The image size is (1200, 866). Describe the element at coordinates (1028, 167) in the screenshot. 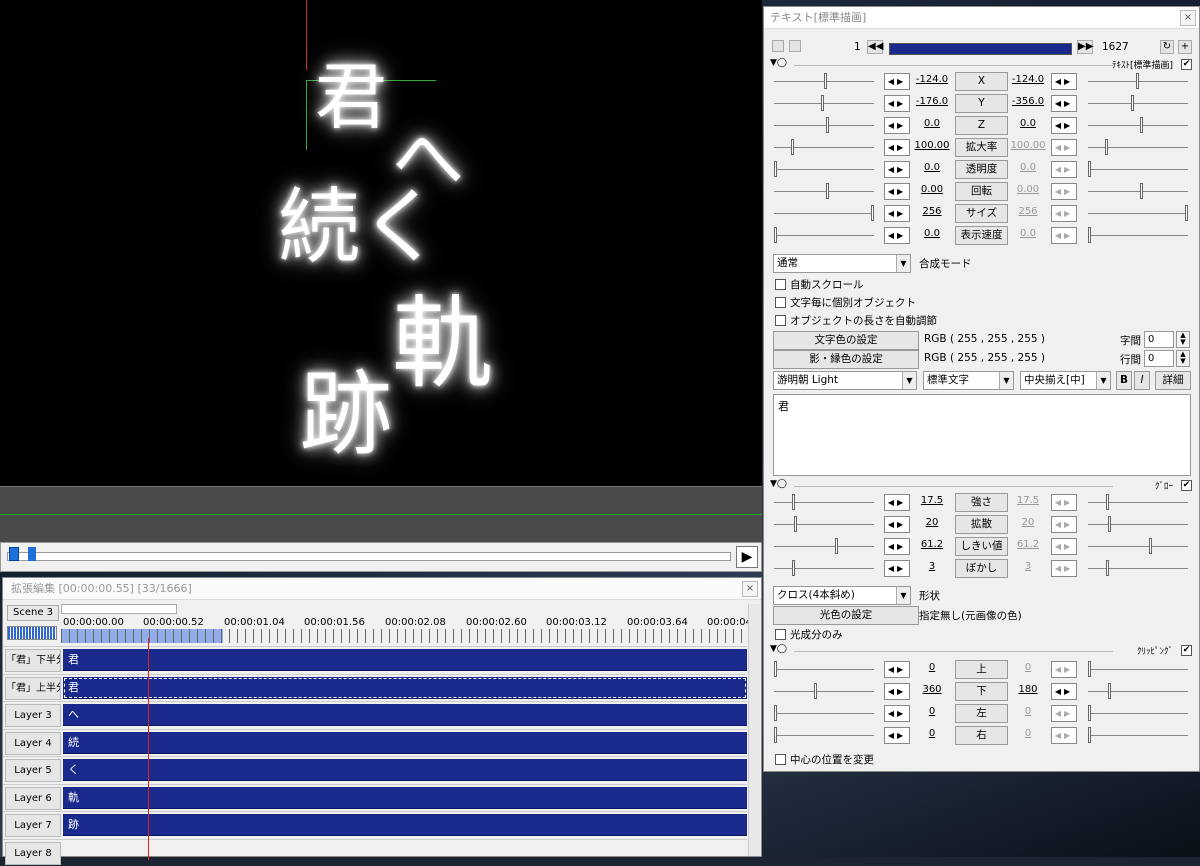

I see `param-end-value: 0.0` at that location.